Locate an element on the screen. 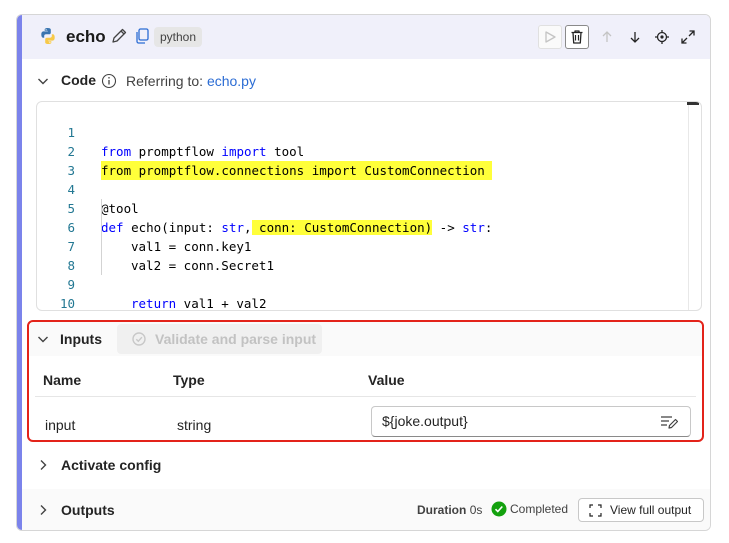 Image resolution: width=729 pixels, height=543 pixels. language-badge: python is located at coordinates (178, 37).